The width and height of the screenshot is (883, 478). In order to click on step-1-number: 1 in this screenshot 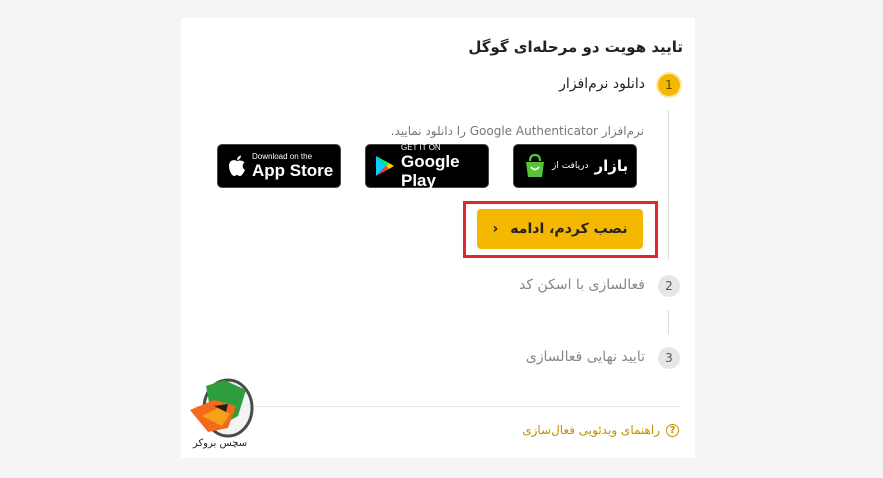, I will do `click(669, 85)`.